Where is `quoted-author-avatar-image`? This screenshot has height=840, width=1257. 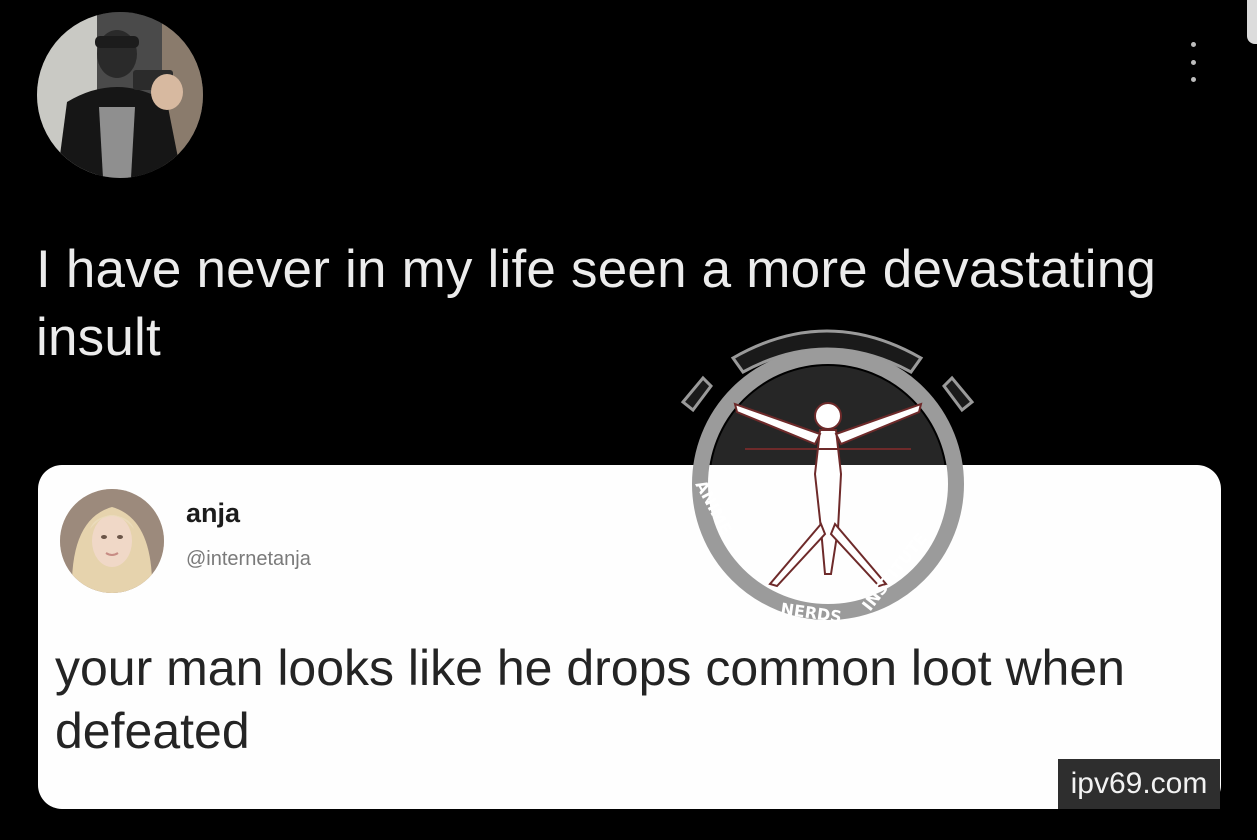 quoted-author-avatar-image is located at coordinates (112, 541).